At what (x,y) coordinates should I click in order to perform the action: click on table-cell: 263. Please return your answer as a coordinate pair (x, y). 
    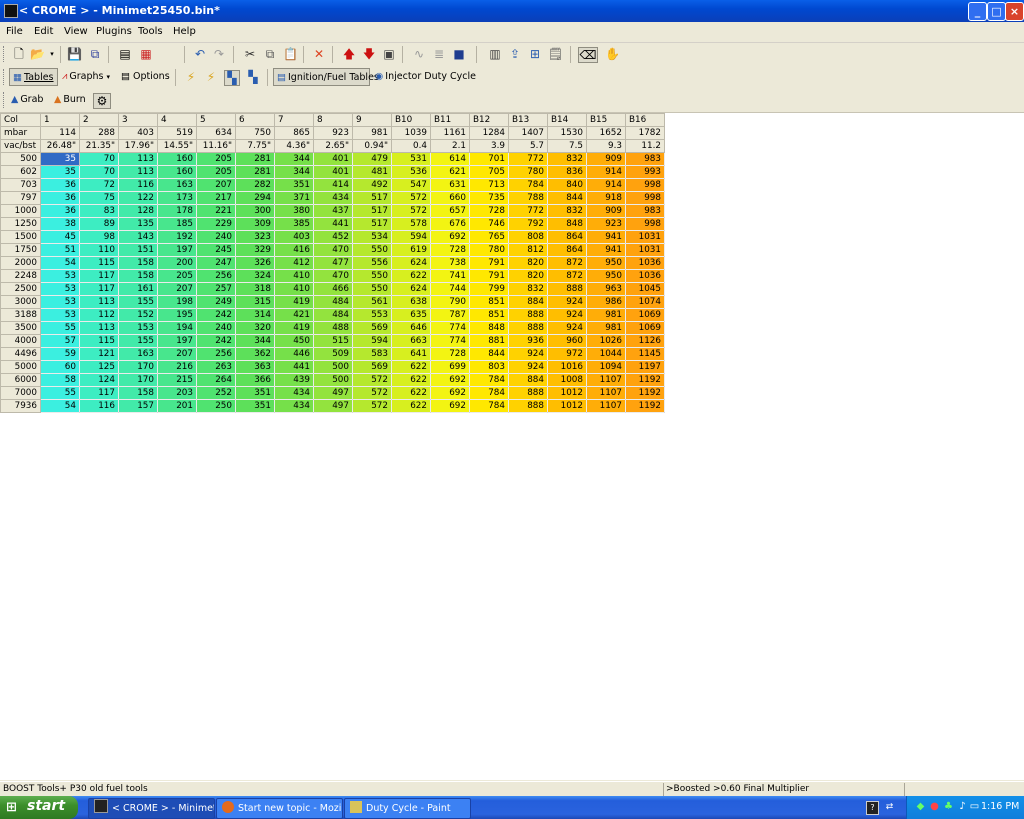
    Looking at the image, I should click on (216, 367).